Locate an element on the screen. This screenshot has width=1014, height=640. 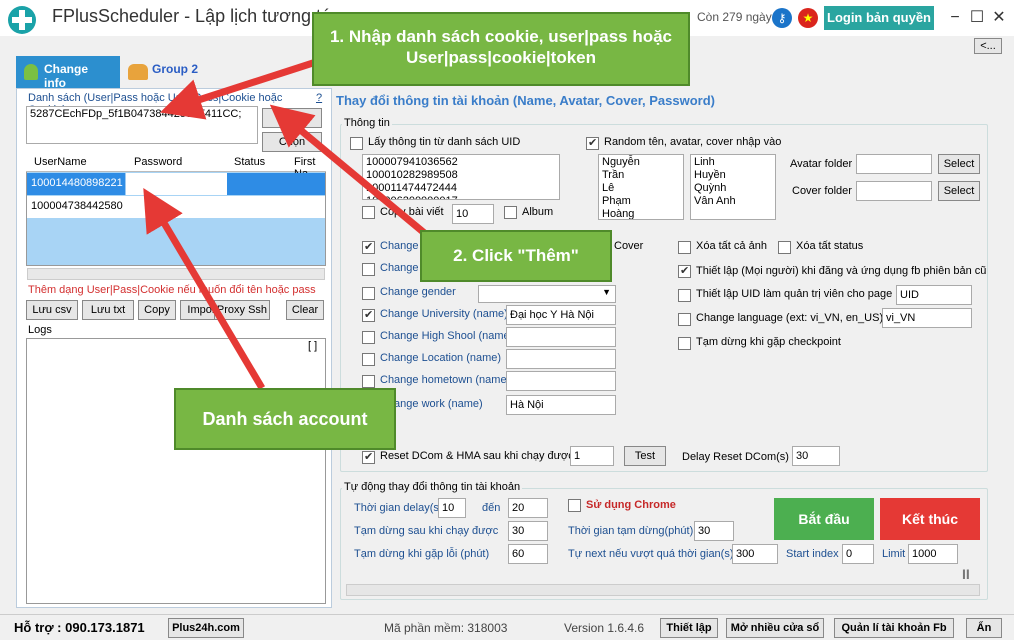
callout-step-2: 2. Click "Thêm" is located at coordinates (516, 256).